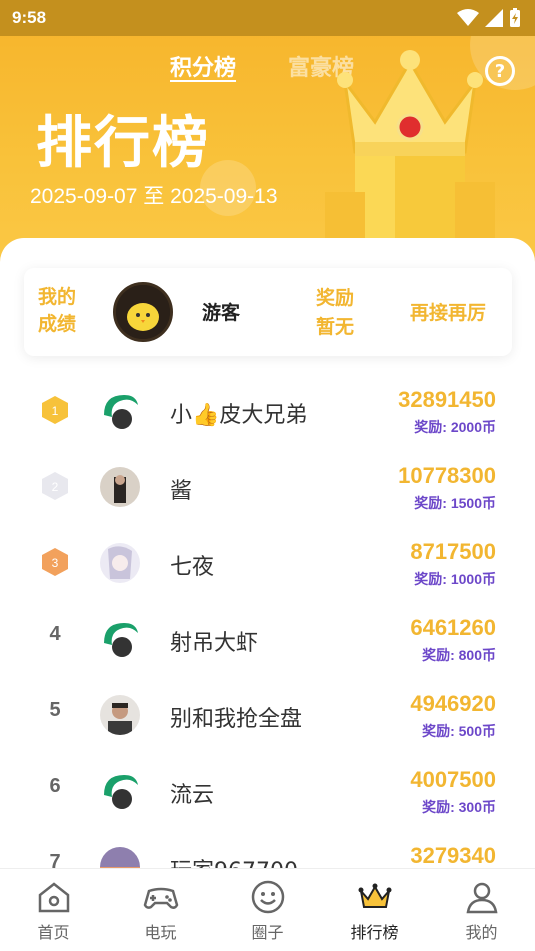 This screenshot has width=535, height=951. I want to click on bottom-nav: 首页 电玩 圈子 排行榜 我的, so click(267, 909).